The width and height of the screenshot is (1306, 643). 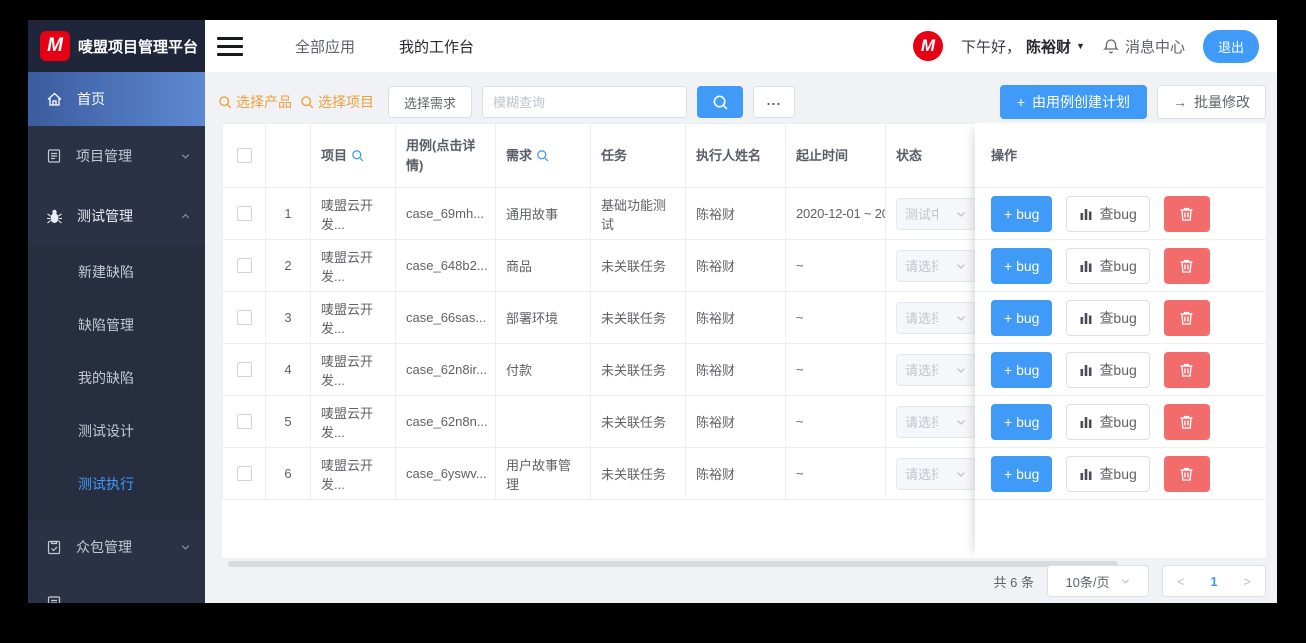 I want to click on sidebar-item-defect-mgmt: 缺陷管理, so click(x=116, y=325).